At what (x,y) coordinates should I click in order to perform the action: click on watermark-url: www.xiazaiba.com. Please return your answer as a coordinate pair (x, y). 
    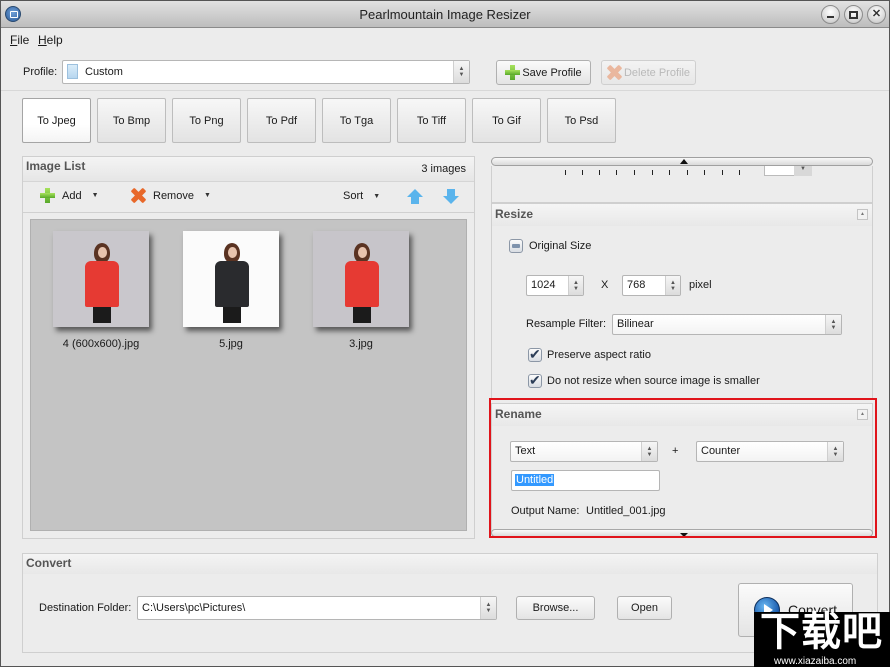
    Looking at the image, I should click on (815, 661).